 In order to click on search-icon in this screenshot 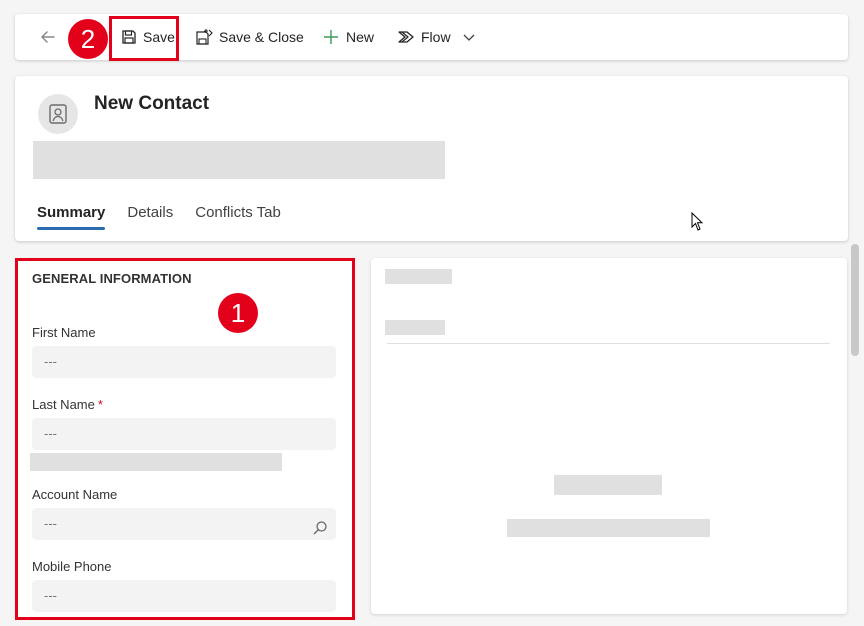, I will do `click(320, 528)`.